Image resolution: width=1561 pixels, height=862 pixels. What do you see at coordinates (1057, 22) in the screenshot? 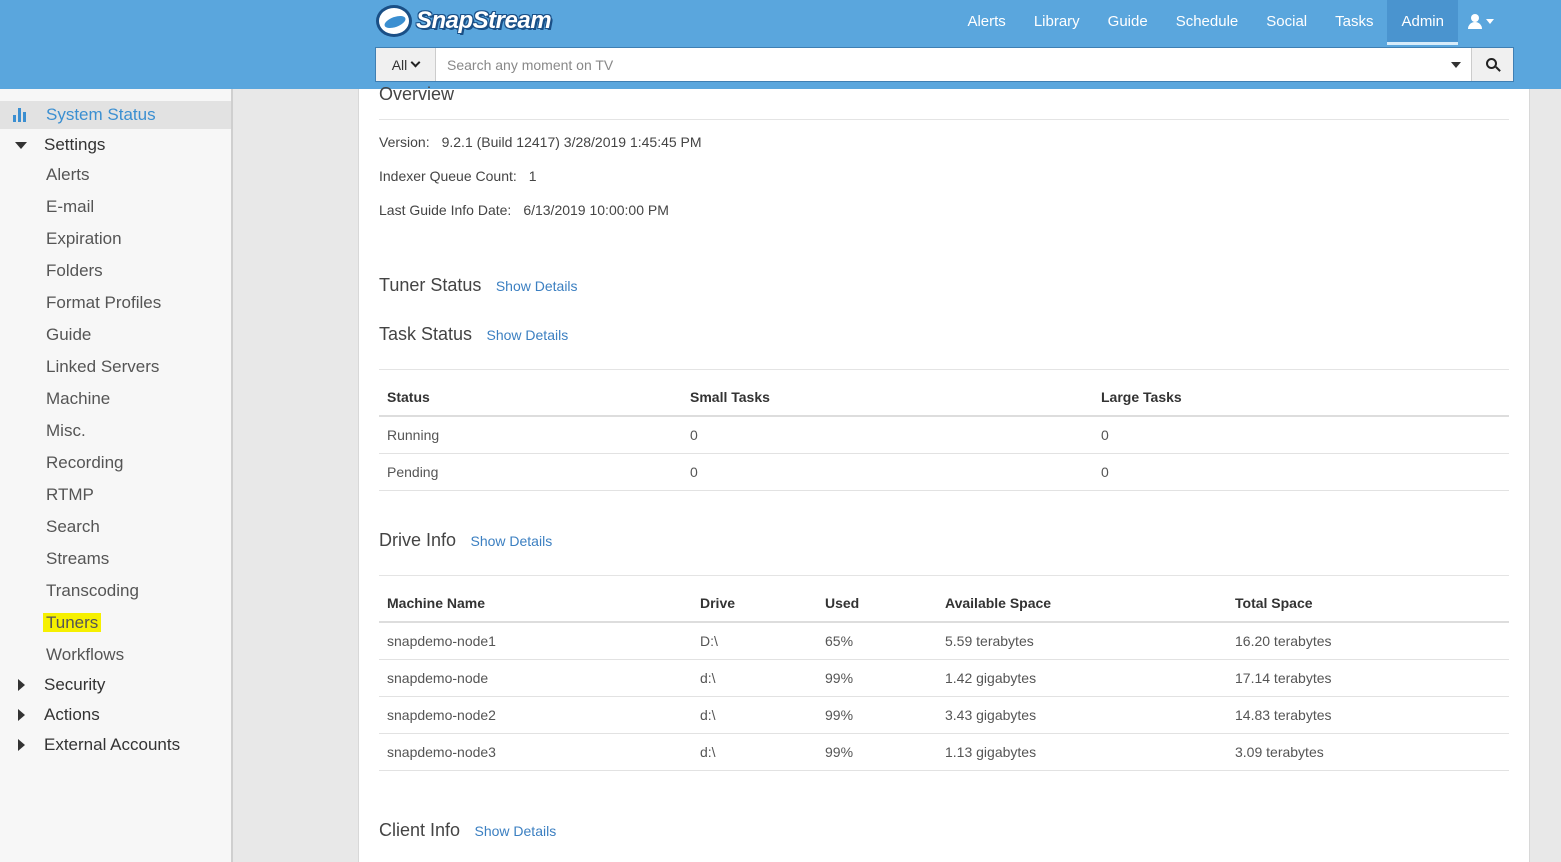
I see `nav-library: Library` at bounding box center [1057, 22].